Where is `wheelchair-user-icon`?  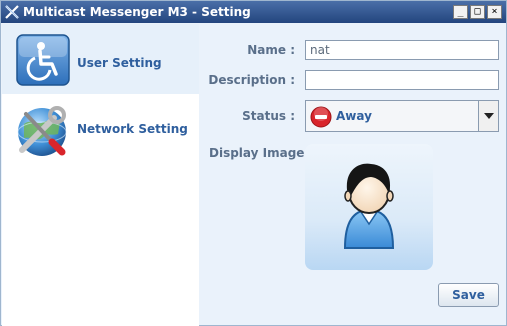 wheelchair-user-icon is located at coordinates (43, 61).